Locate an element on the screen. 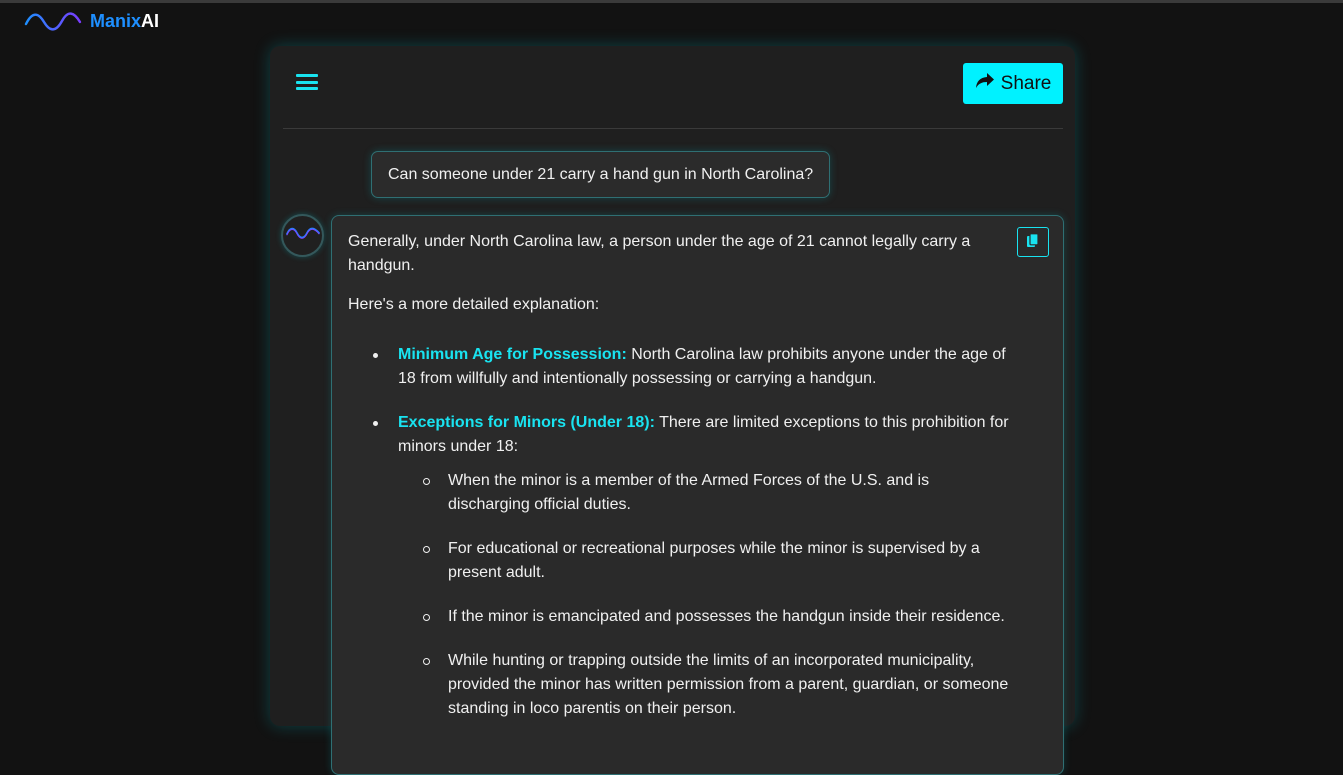  share-button: Share is located at coordinates (1013, 83).